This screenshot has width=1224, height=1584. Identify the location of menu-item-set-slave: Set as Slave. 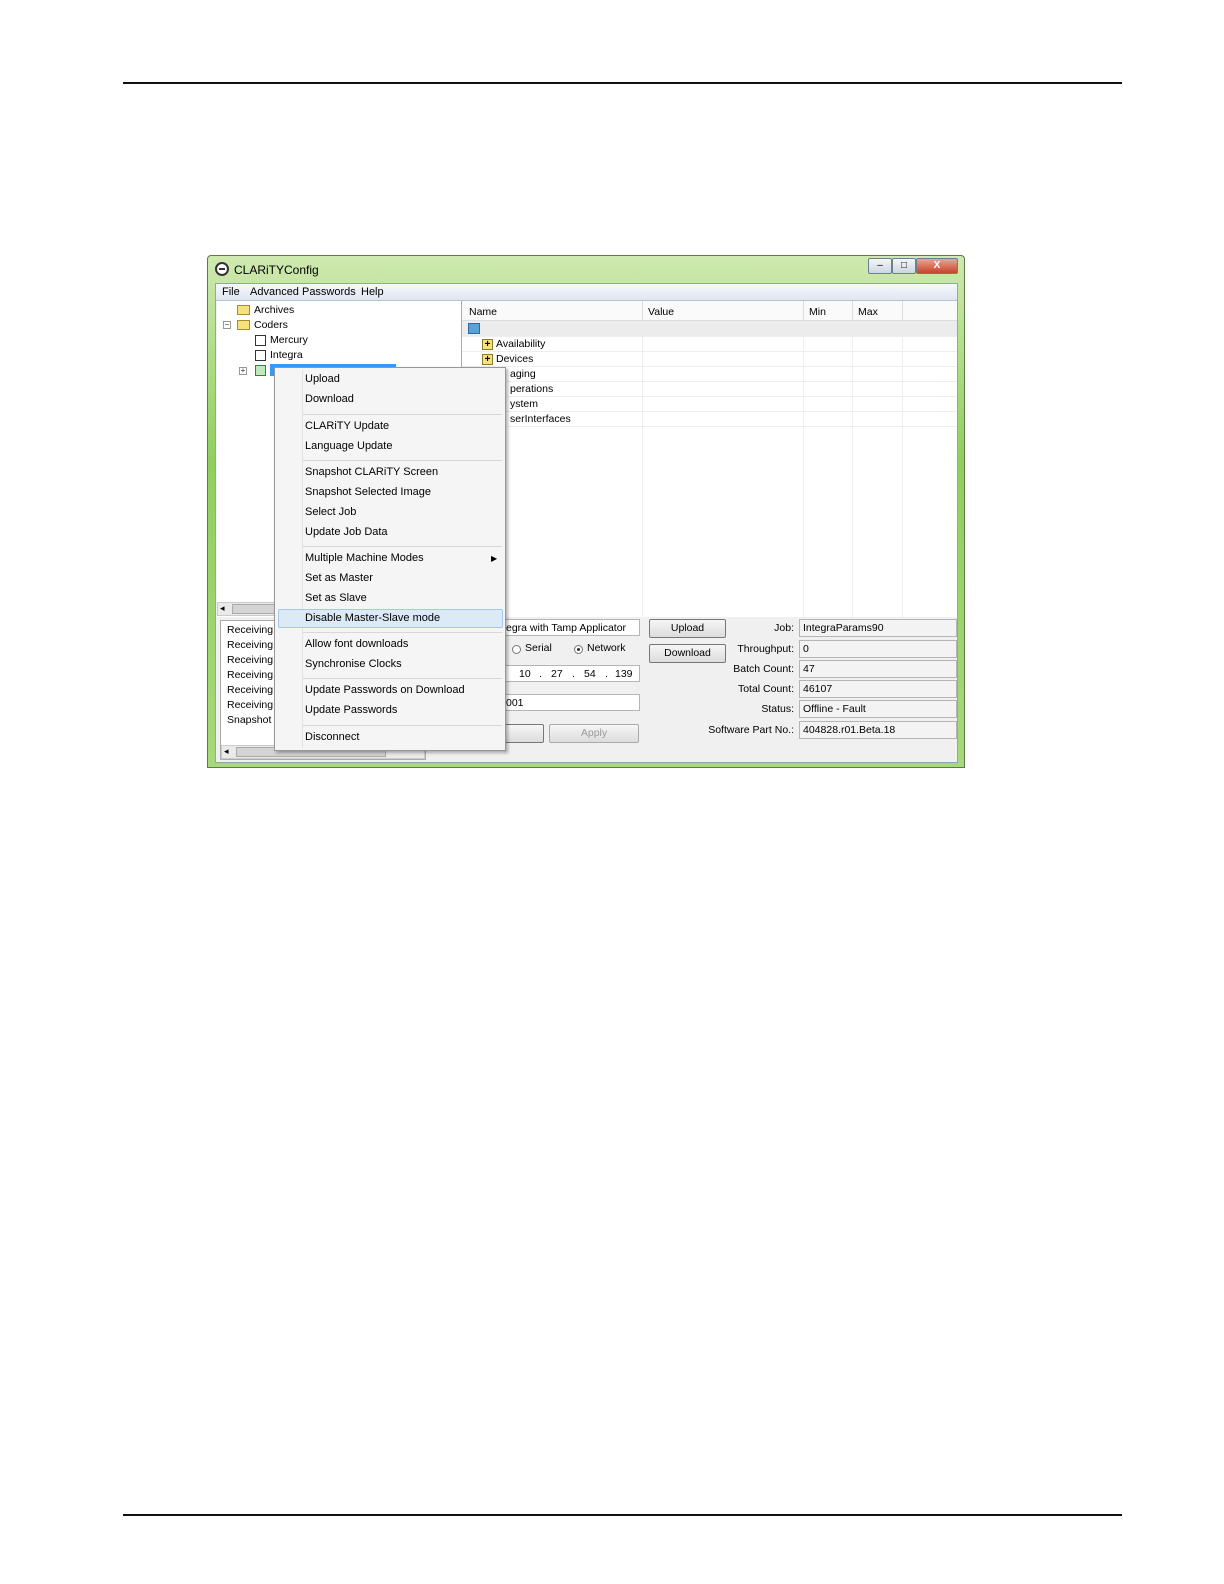
(336, 598).